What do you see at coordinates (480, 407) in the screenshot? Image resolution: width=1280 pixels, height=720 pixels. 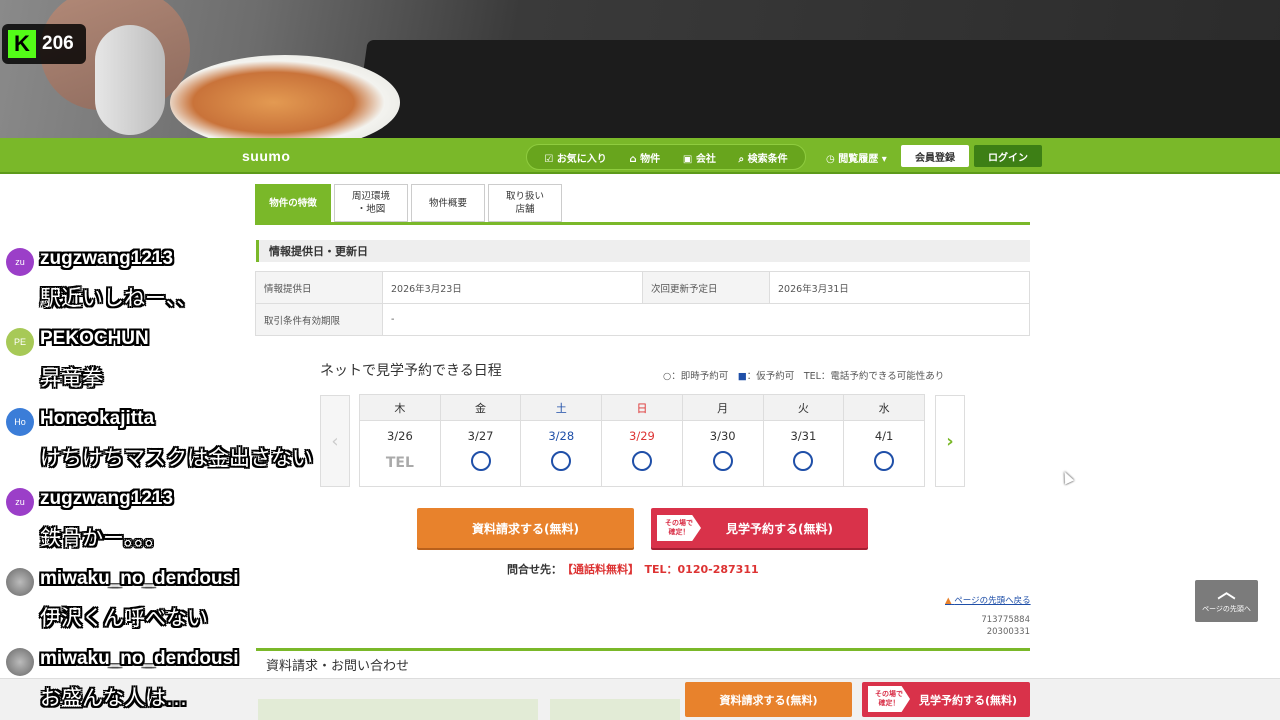 I see `weekday-fri: 金` at bounding box center [480, 407].